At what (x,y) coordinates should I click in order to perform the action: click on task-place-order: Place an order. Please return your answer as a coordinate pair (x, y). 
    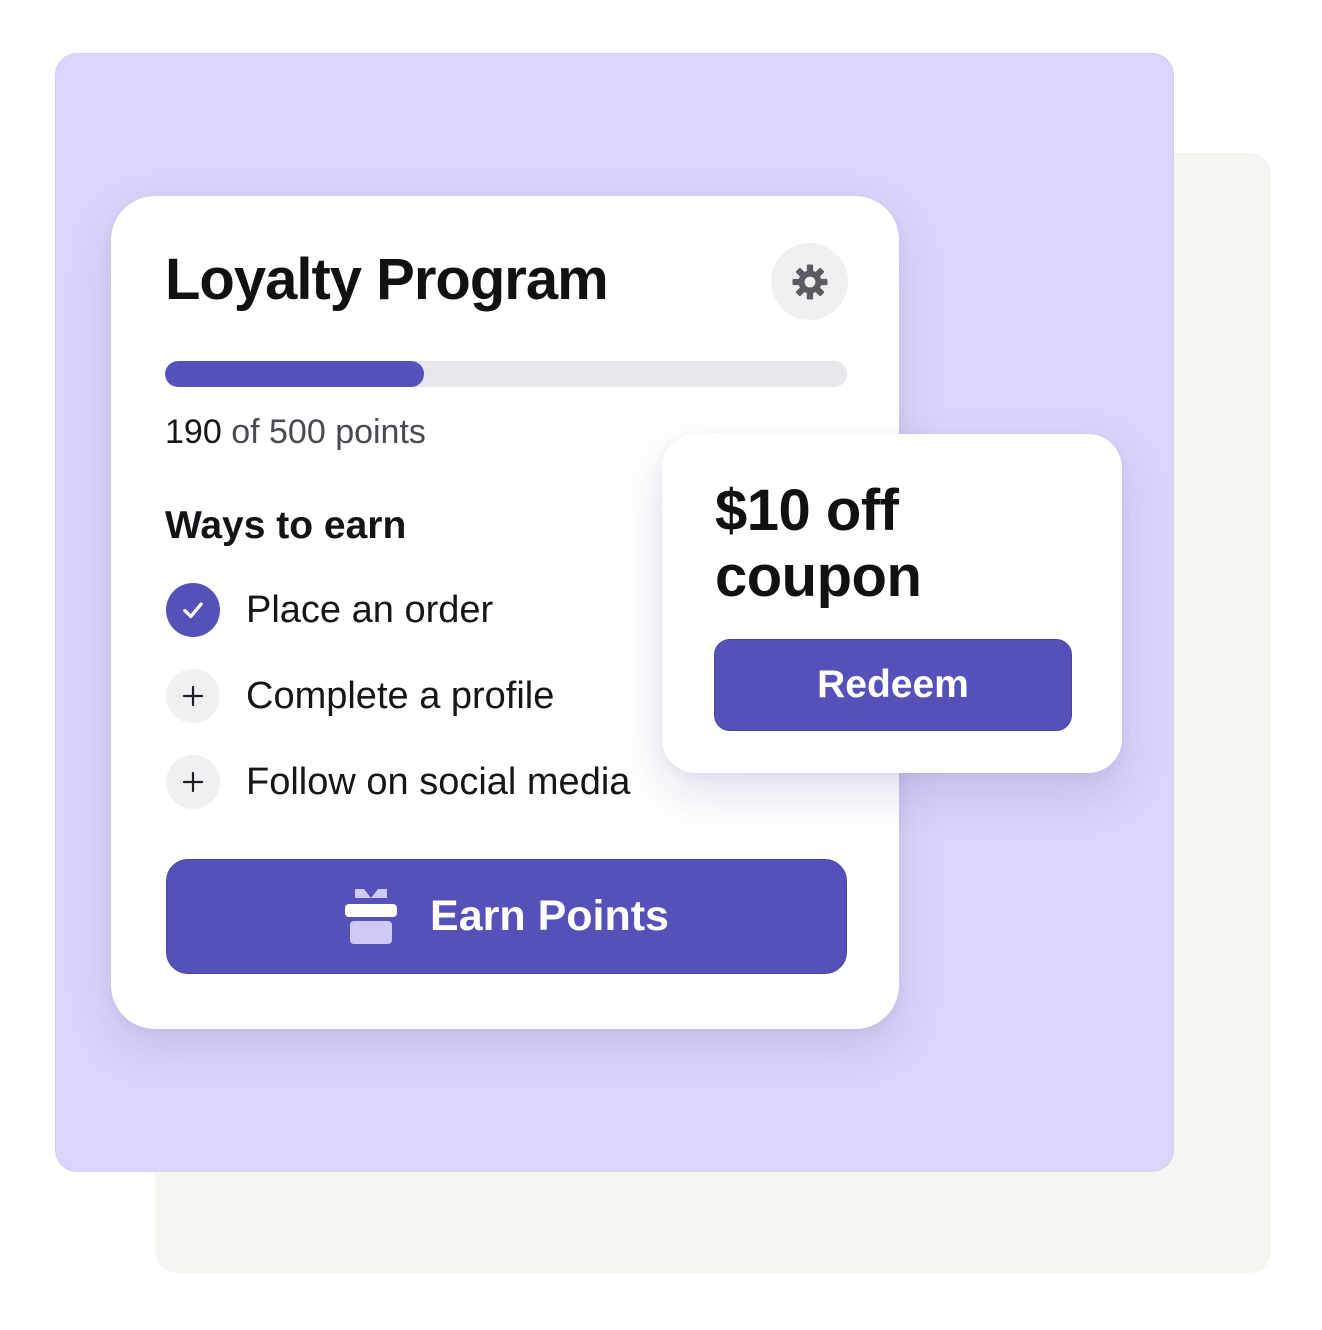
    Looking at the image, I should click on (329, 610).